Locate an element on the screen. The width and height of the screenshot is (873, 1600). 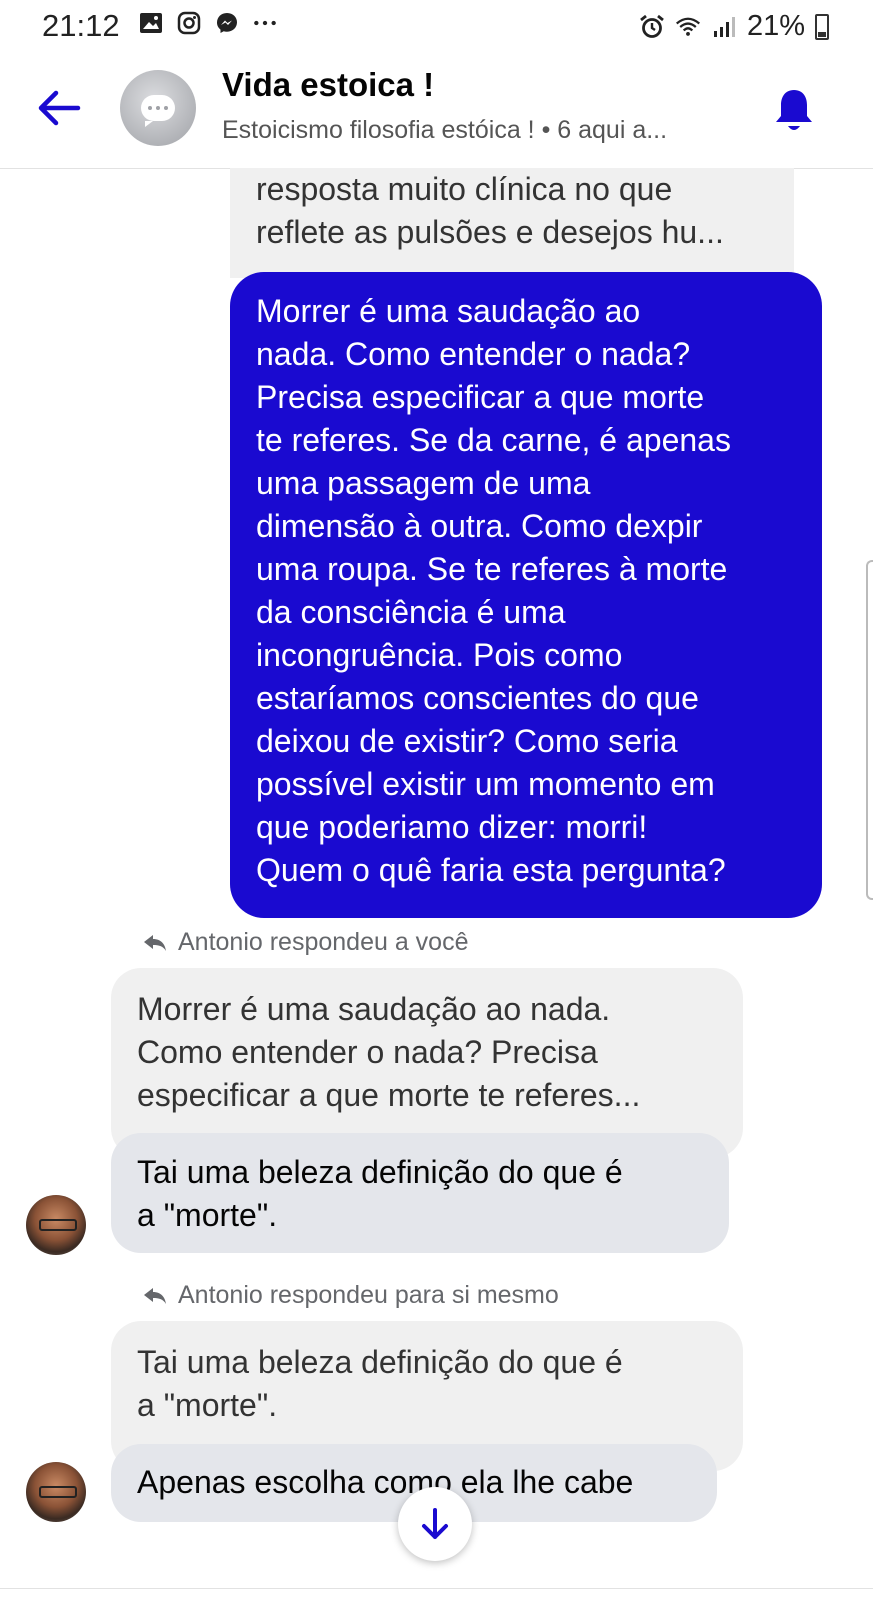
status-time: 21:12 is located at coordinates (81, 25).